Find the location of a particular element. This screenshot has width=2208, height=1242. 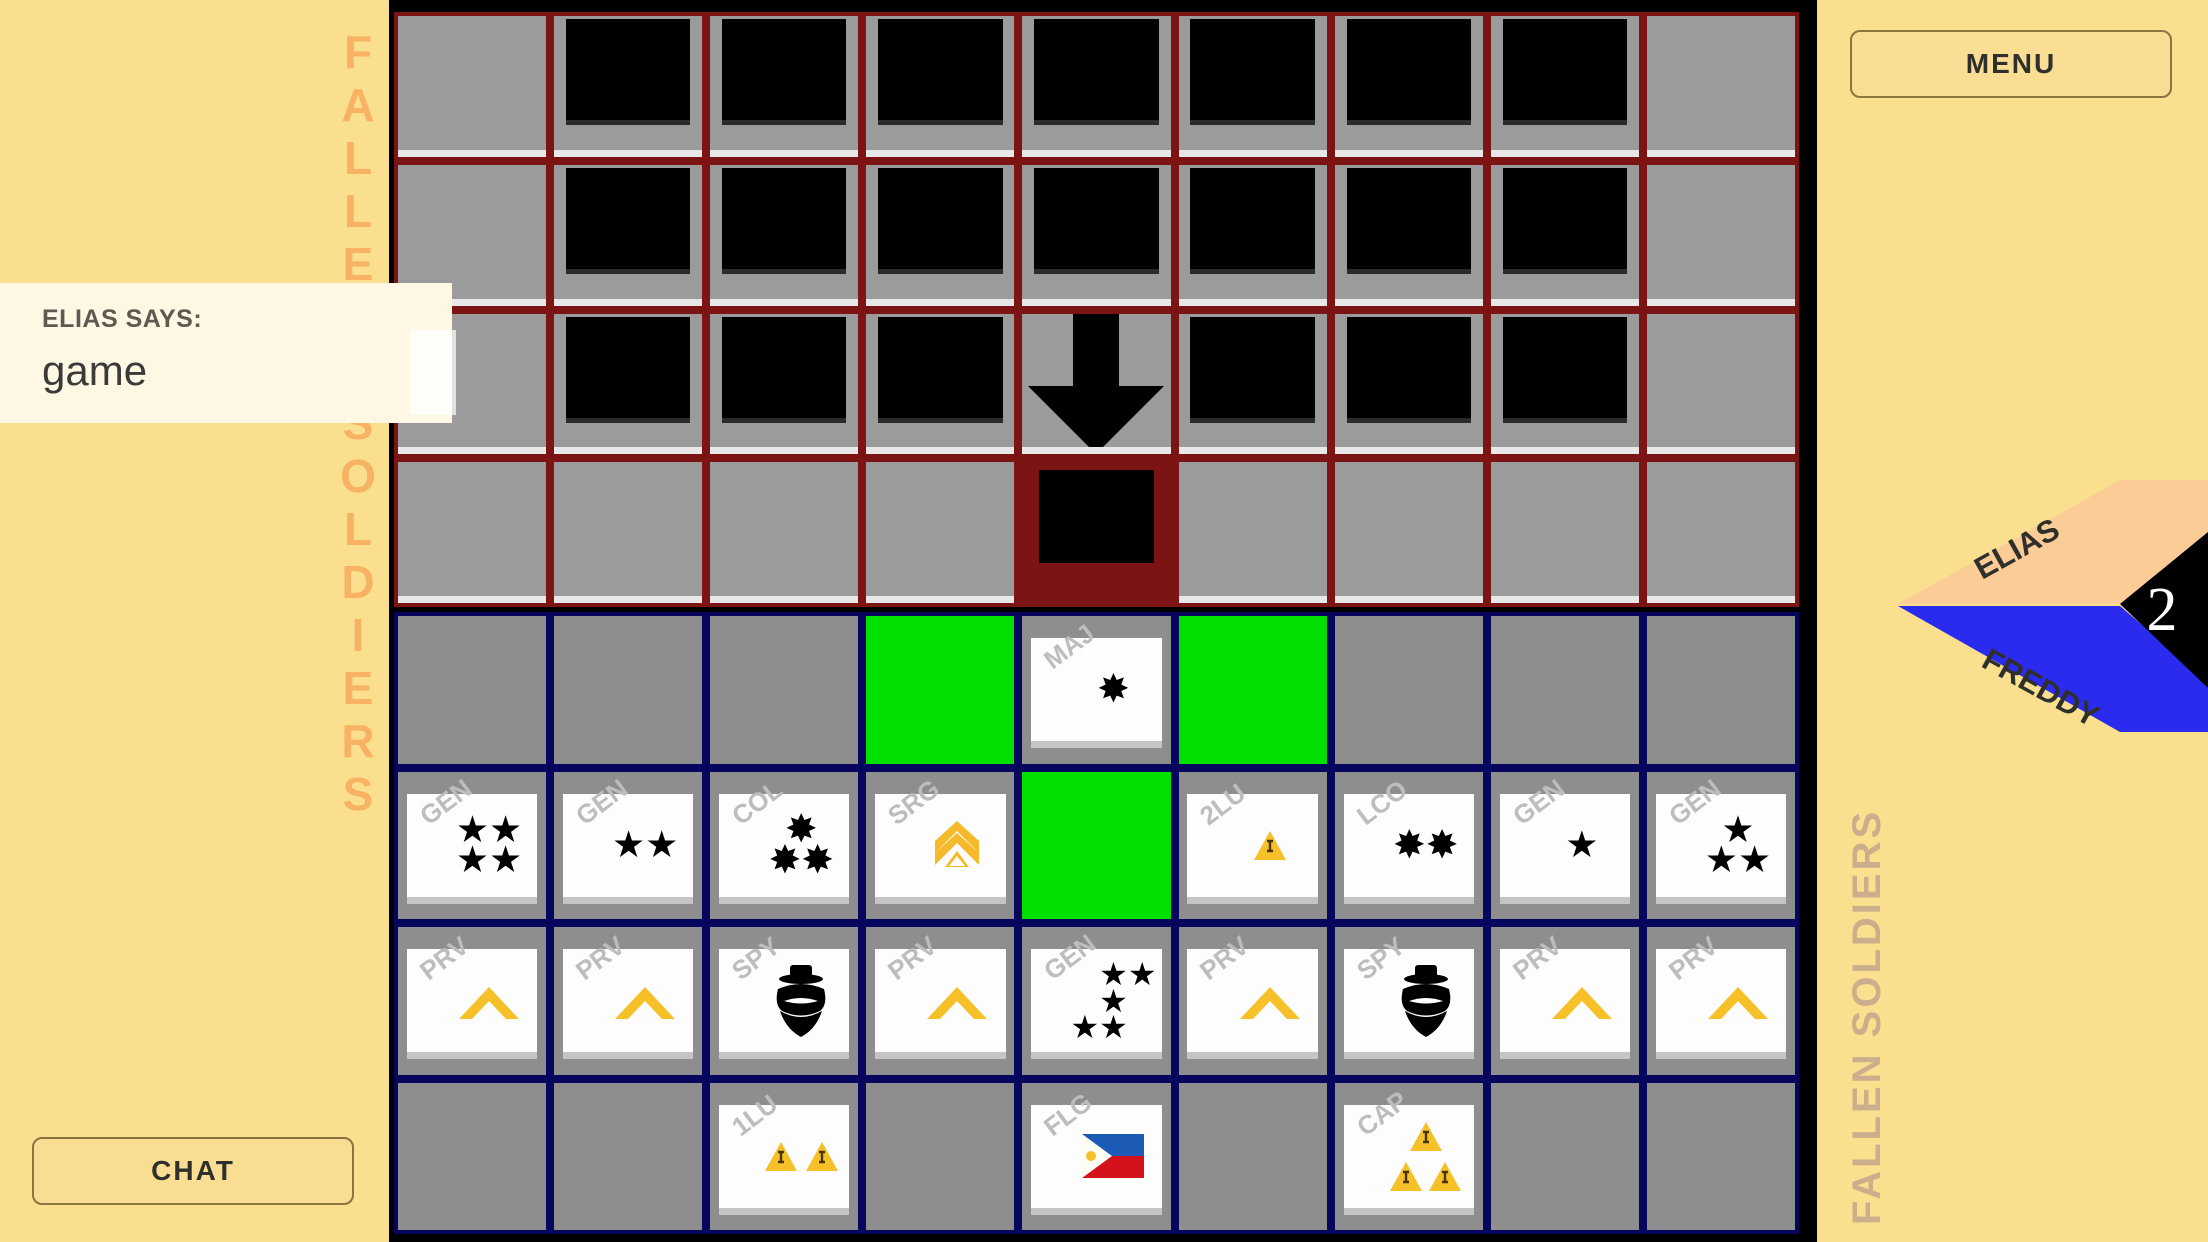

game-piece: GEN ★ ★ is located at coordinates (628, 835).